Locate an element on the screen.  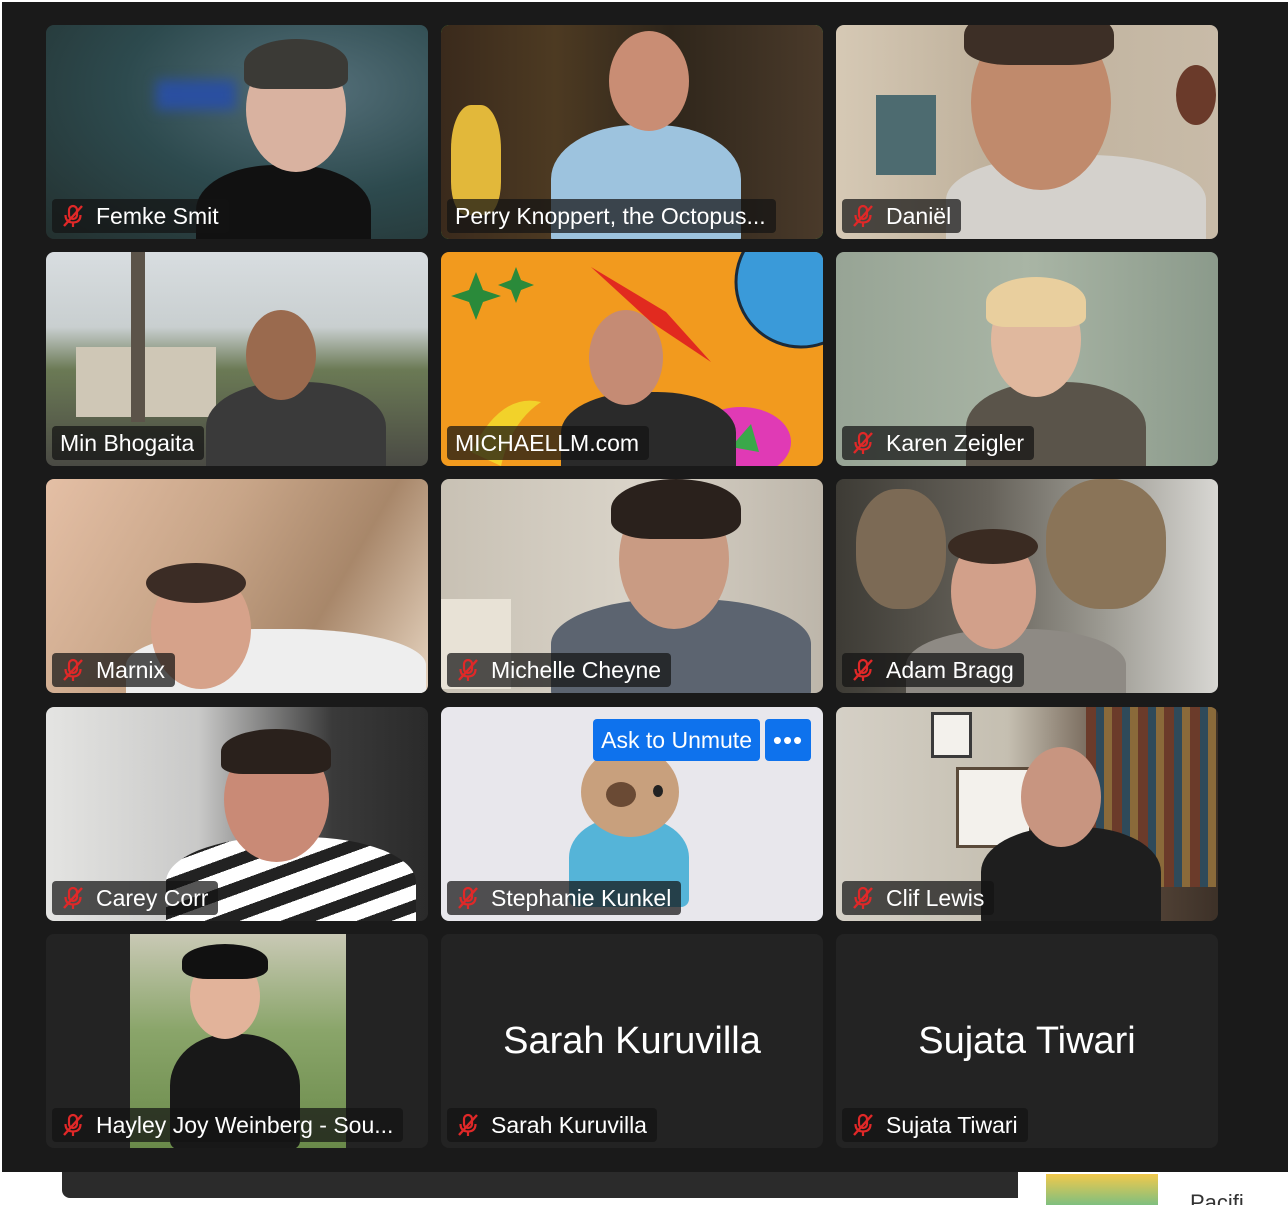
name-tag: Stephanie Kunkel is located at coordinates (564, 898).